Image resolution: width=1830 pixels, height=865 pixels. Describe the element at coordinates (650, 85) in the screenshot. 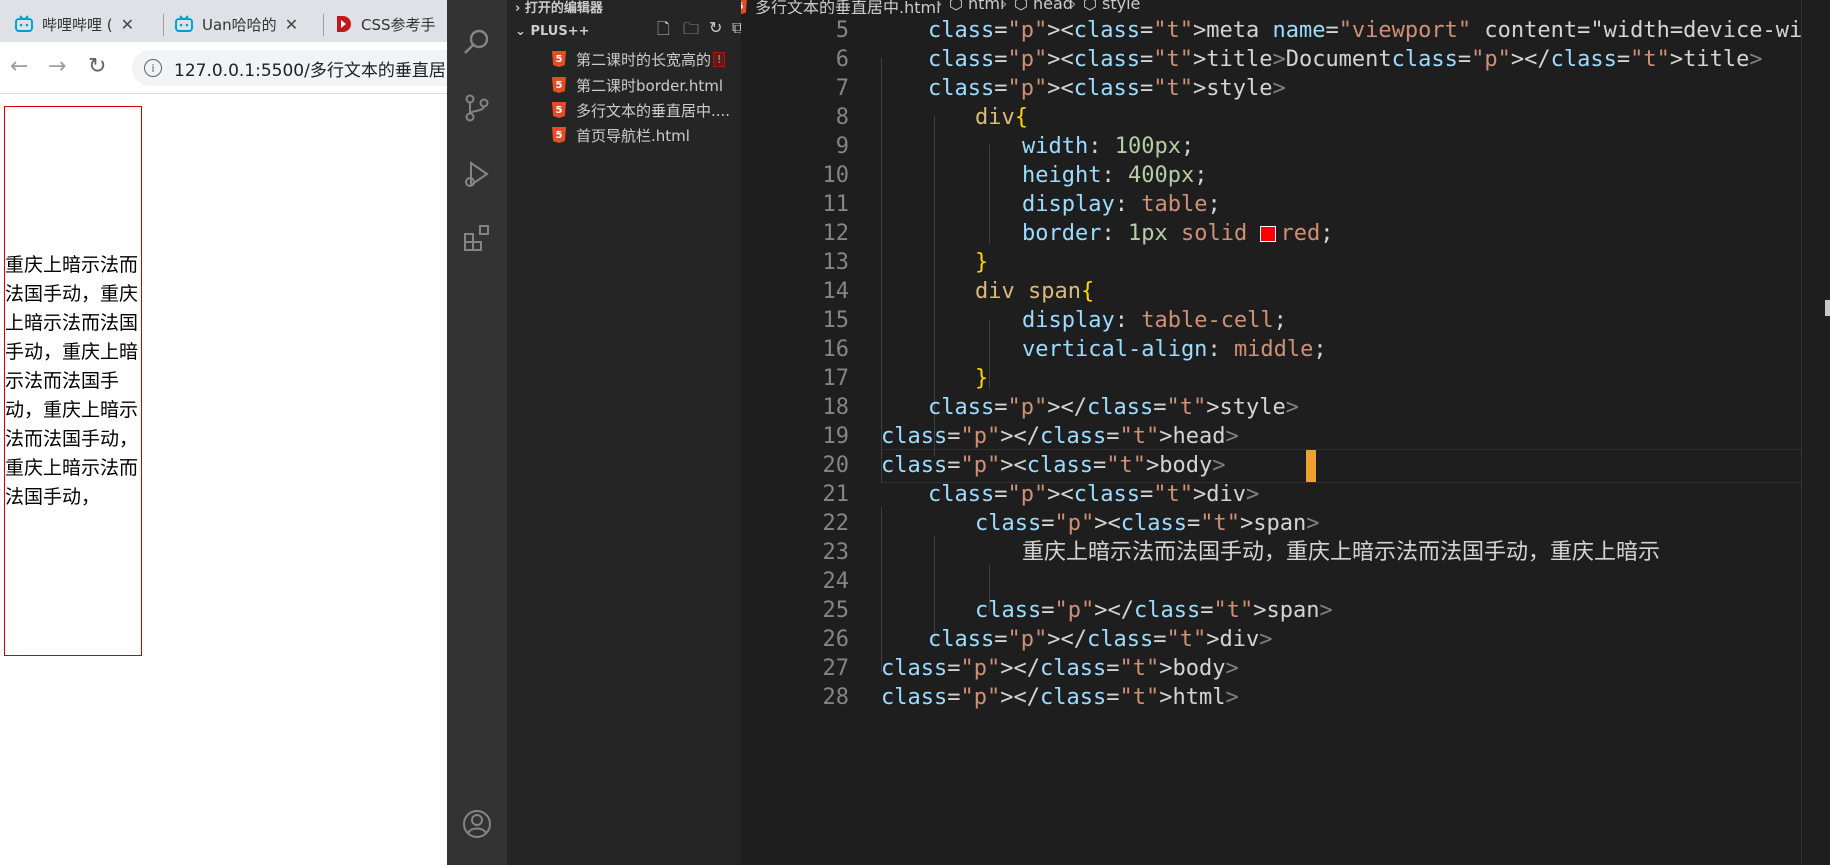

I see `file-name: 第二课时border.html` at that location.